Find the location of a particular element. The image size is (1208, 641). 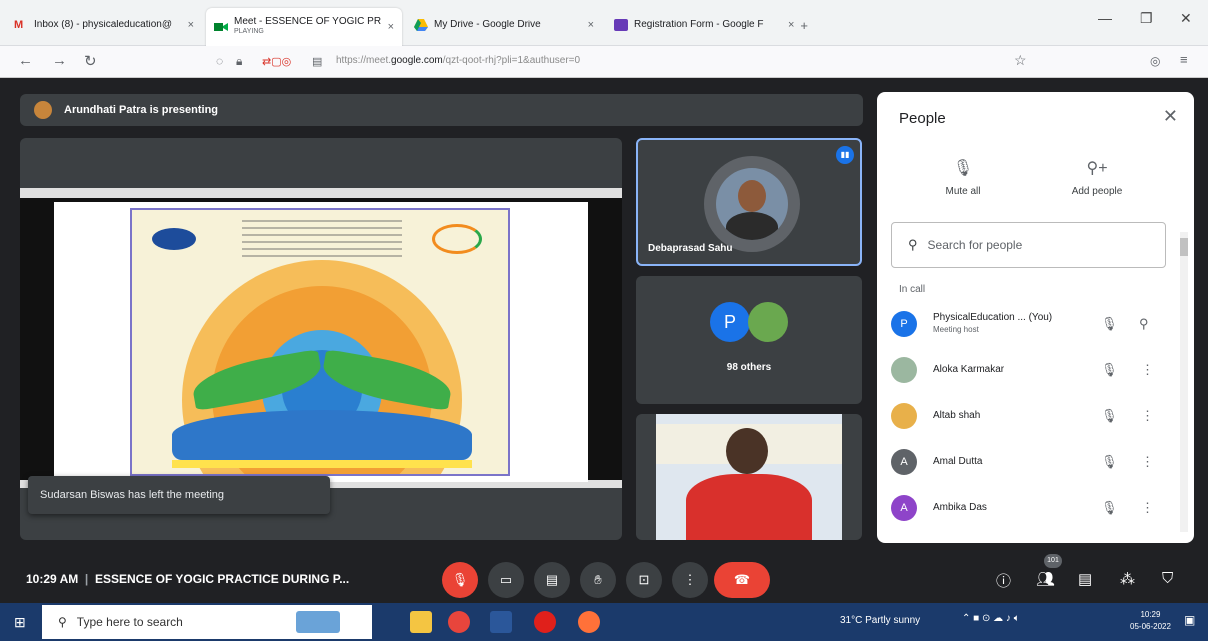

gmail-icon: M is located at coordinates (19, 25).